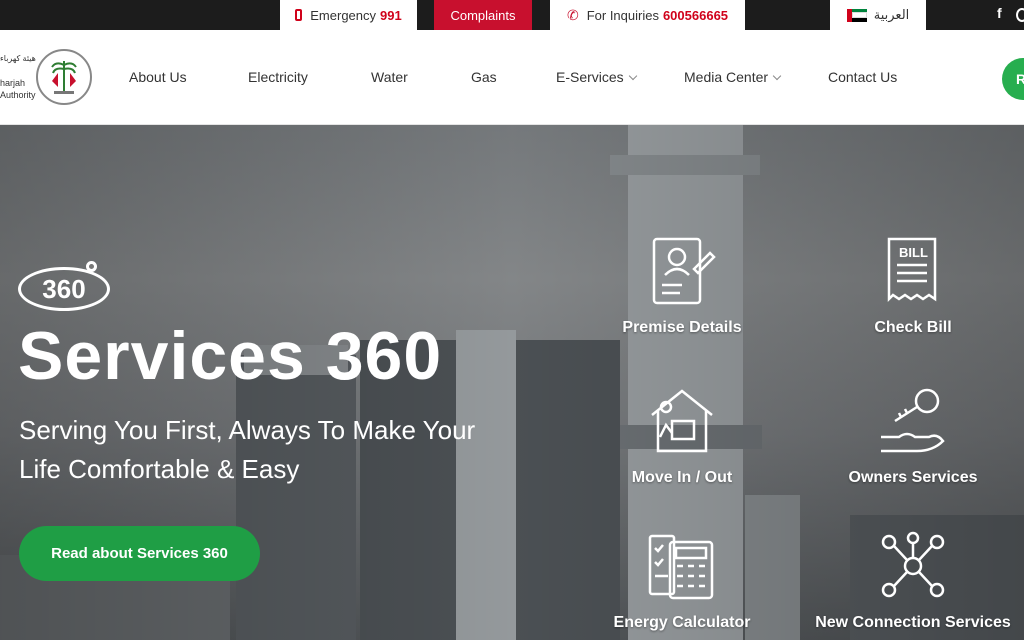 Image resolution: width=1024 pixels, height=640 pixels. I want to click on badge-360-icon: 360, so click(64, 286).